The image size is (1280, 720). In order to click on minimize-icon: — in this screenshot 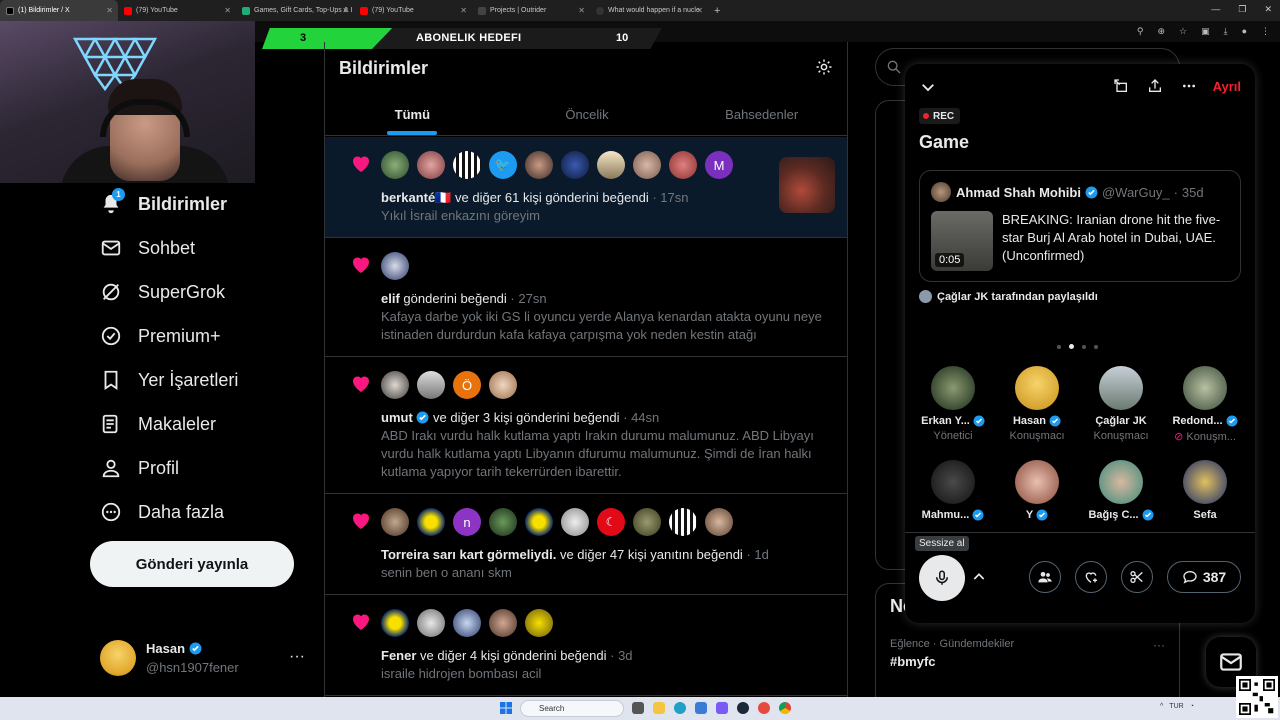, I will do `click(1215, 9)`.